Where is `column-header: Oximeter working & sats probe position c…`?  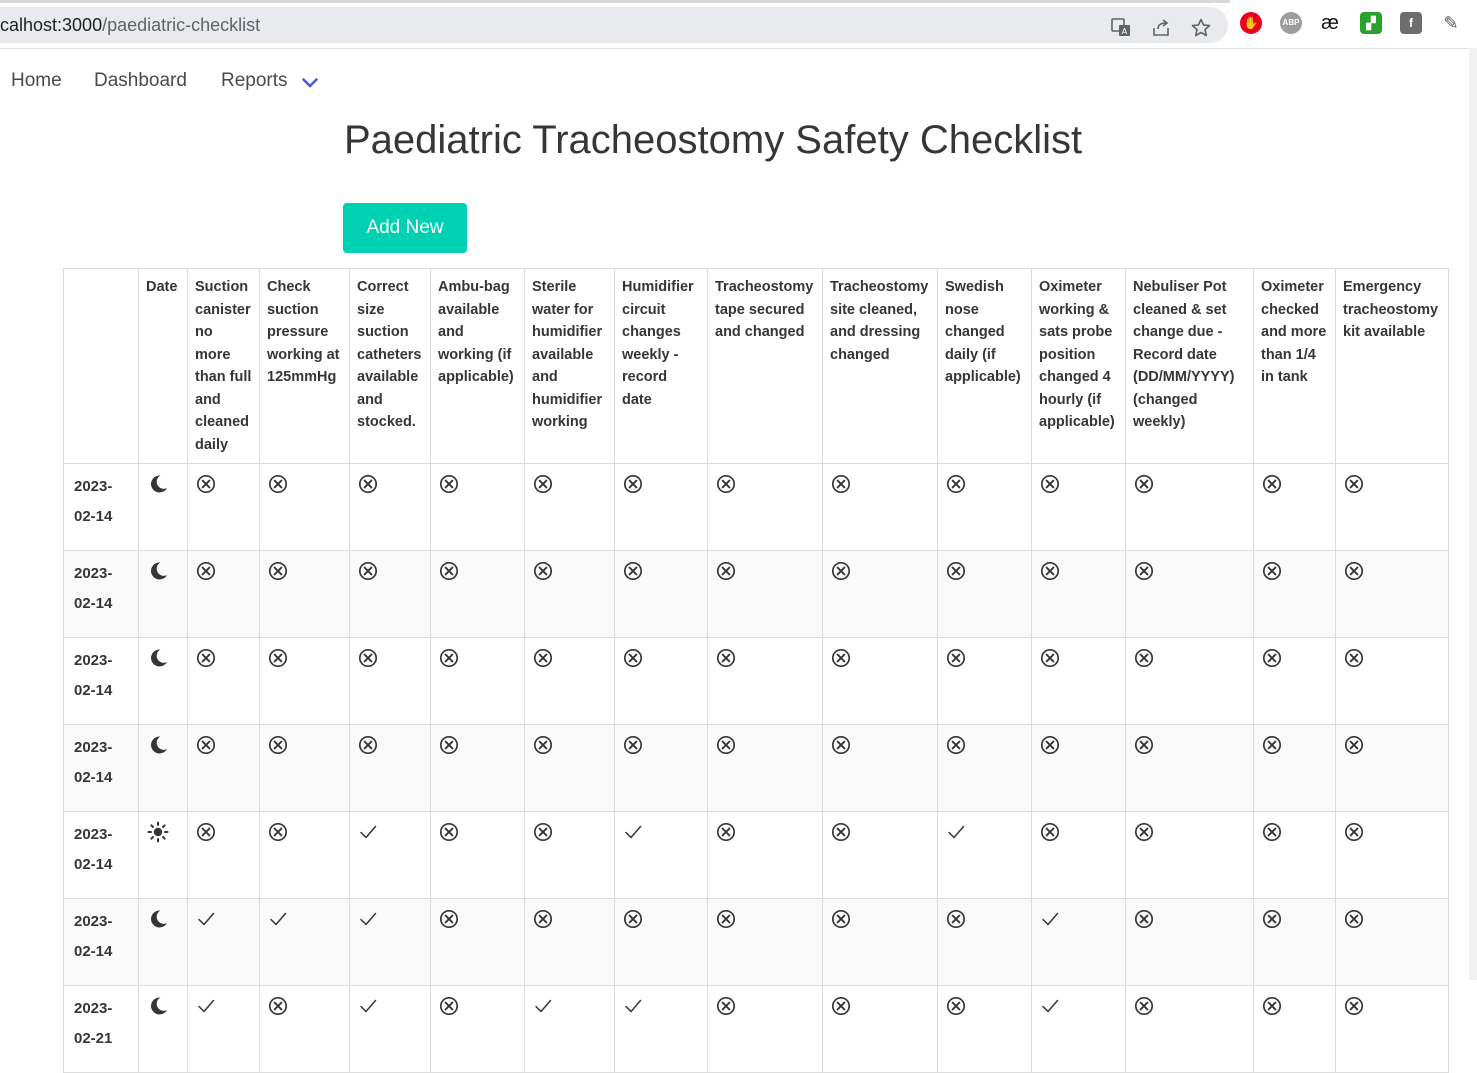
column-header: Oximeter working & sats probe position c… is located at coordinates (1078, 366).